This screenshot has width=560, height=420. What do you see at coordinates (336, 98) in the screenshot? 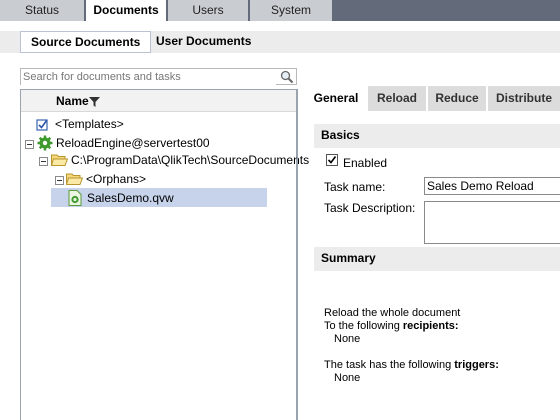
I see `tab-general: General` at bounding box center [336, 98].